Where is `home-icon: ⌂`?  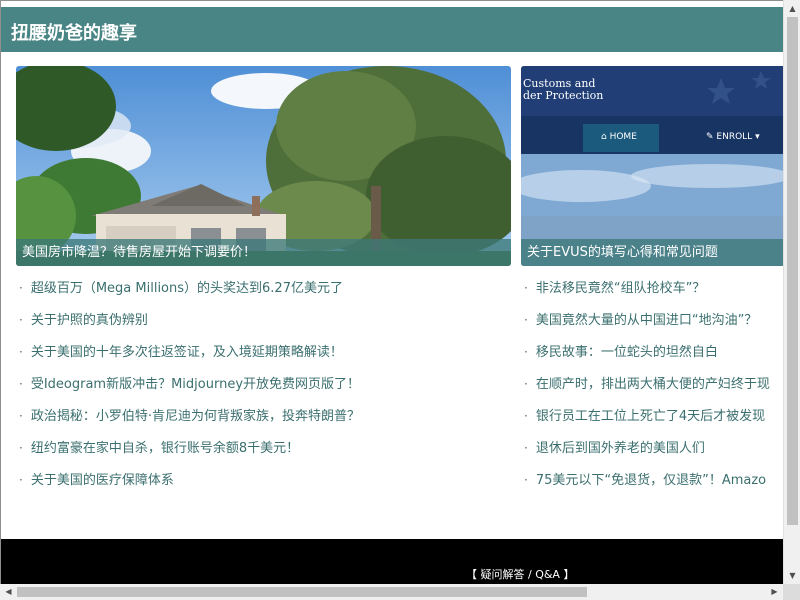 home-icon: ⌂ is located at coordinates (605, 137).